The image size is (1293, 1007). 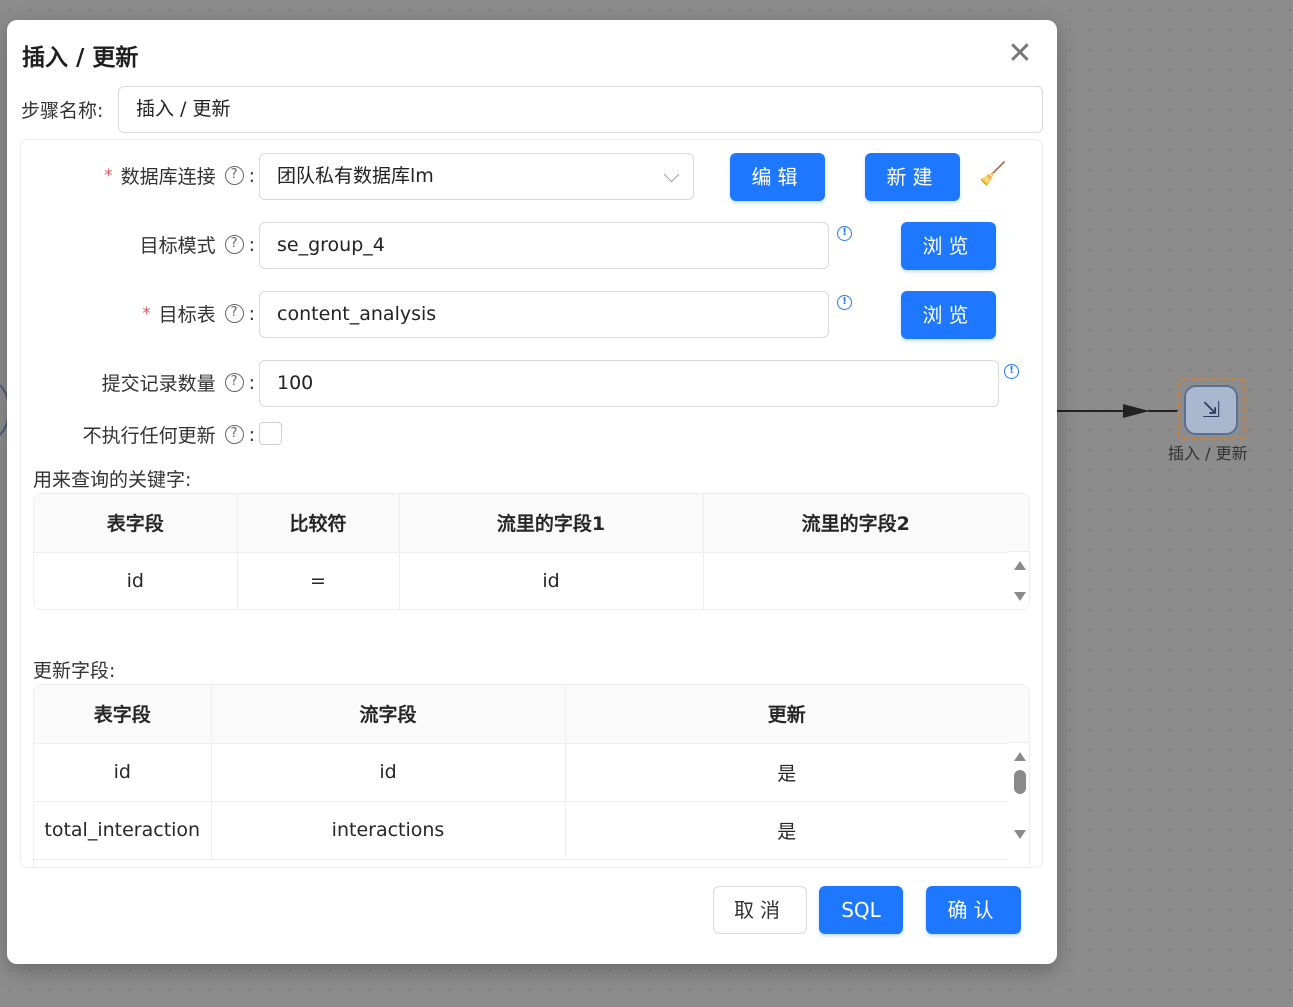 I want to click on column-header: 流字段, so click(x=388, y=714).